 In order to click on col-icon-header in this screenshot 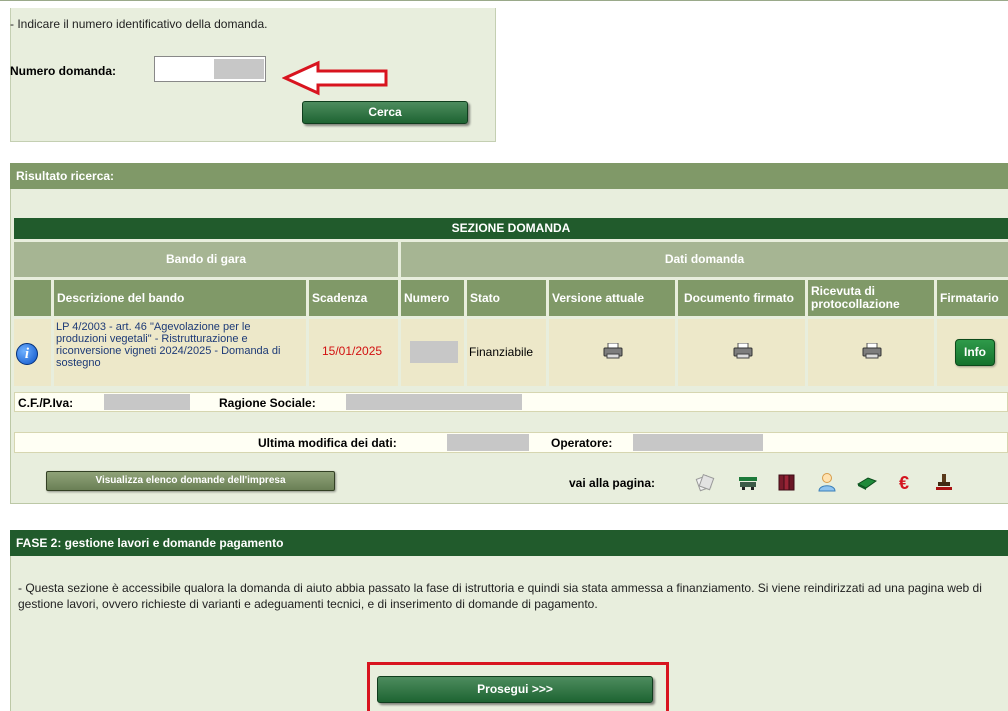, I will do `click(32, 298)`.